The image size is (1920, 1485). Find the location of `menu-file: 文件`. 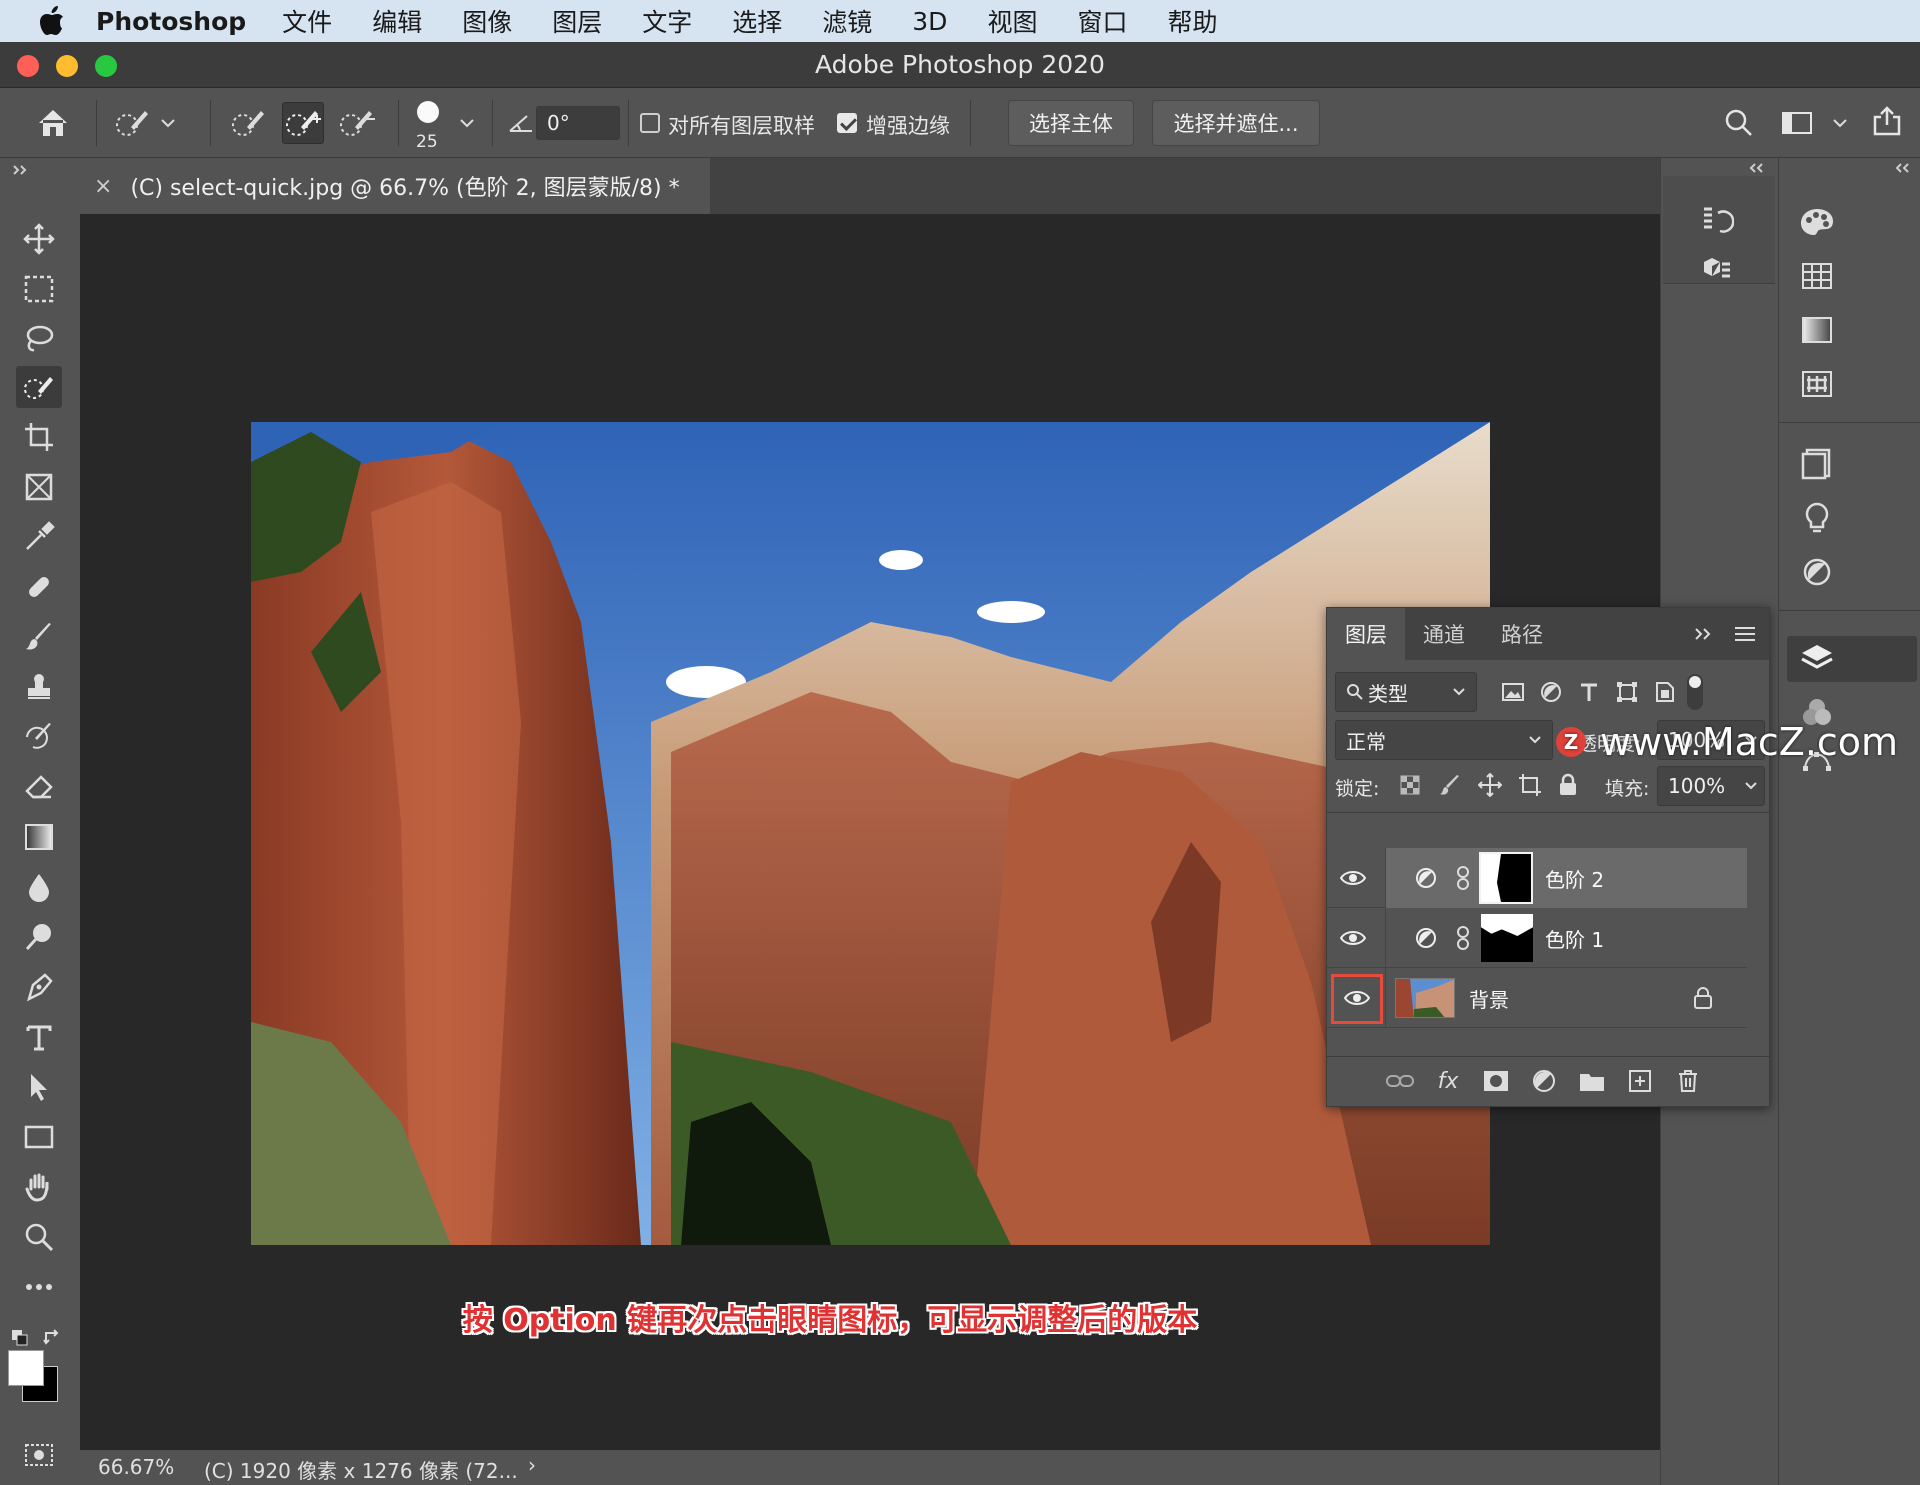

menu-file: 文件 is located at coordinates (307, 21).